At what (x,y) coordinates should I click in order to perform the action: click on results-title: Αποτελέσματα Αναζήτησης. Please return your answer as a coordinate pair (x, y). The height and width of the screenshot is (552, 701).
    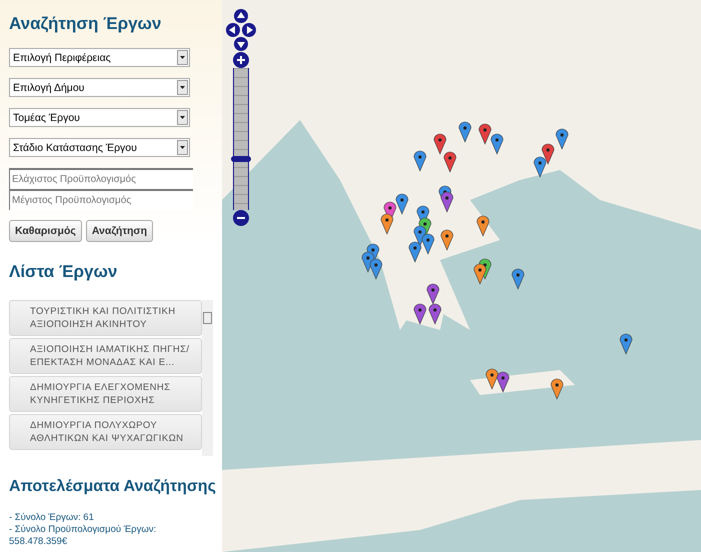
    Looking at the image, I should click on (111, 487).